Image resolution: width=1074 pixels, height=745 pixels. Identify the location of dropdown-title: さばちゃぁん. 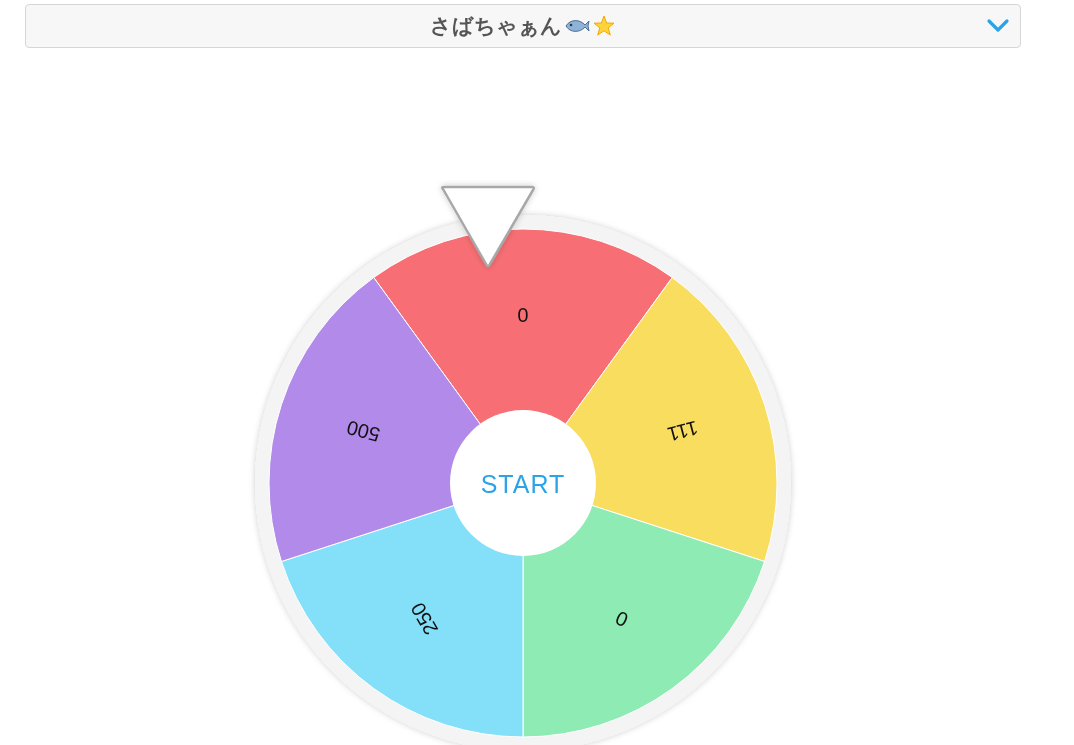
(496, 26).